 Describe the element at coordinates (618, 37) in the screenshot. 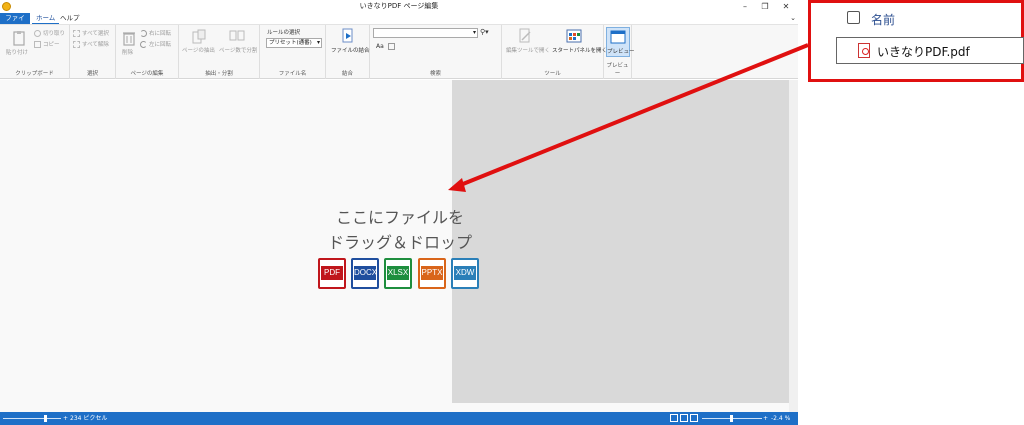

I see `preview-icon` at that location.